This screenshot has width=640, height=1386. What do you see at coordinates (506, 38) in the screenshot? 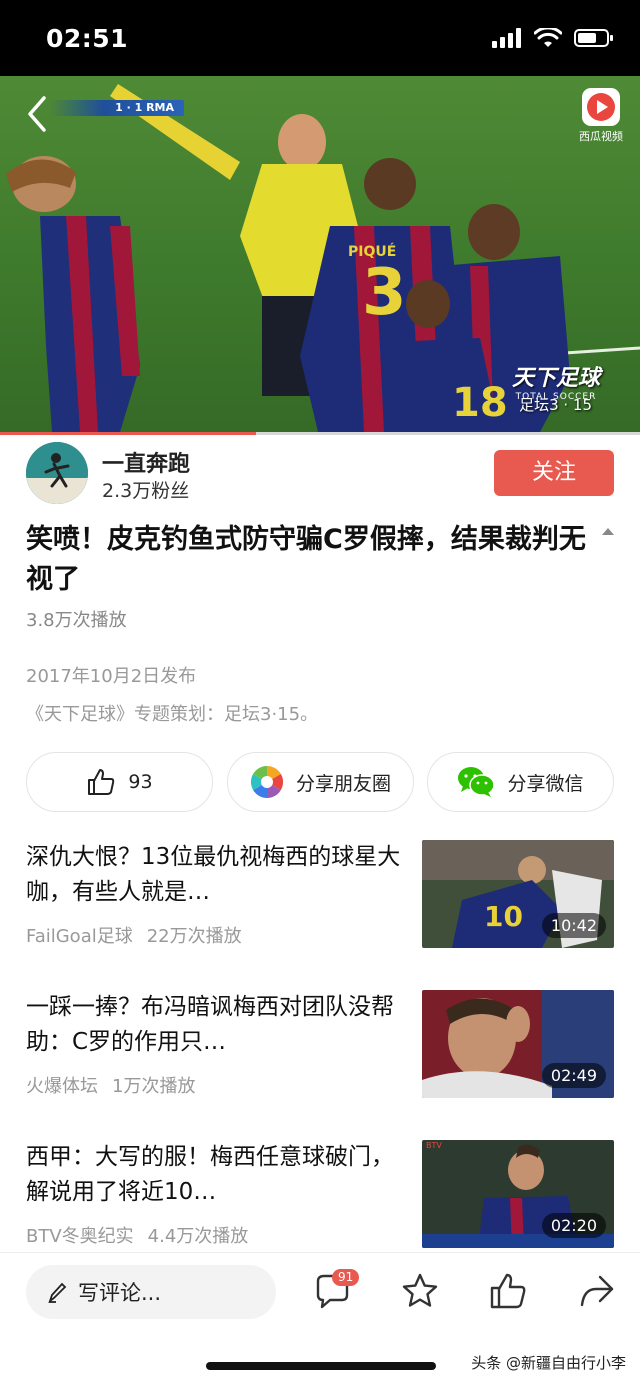
I see `cellular-signal-icon` at bounding box center [506, 38].